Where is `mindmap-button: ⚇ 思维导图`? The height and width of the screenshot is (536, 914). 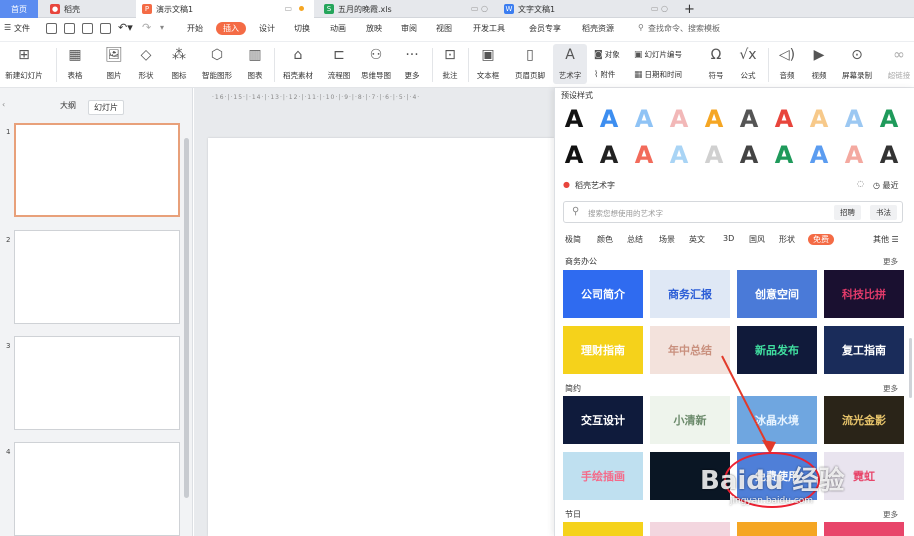 mindmap-button: ⚇ 思维导图 is located at coordinates (376, 63).